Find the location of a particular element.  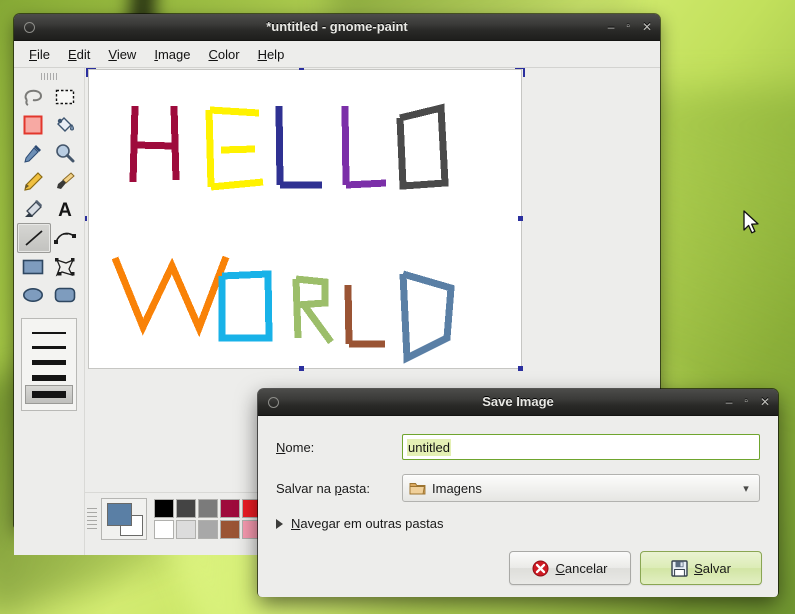

filename-input: untitled is located at coordinates (581, 447).